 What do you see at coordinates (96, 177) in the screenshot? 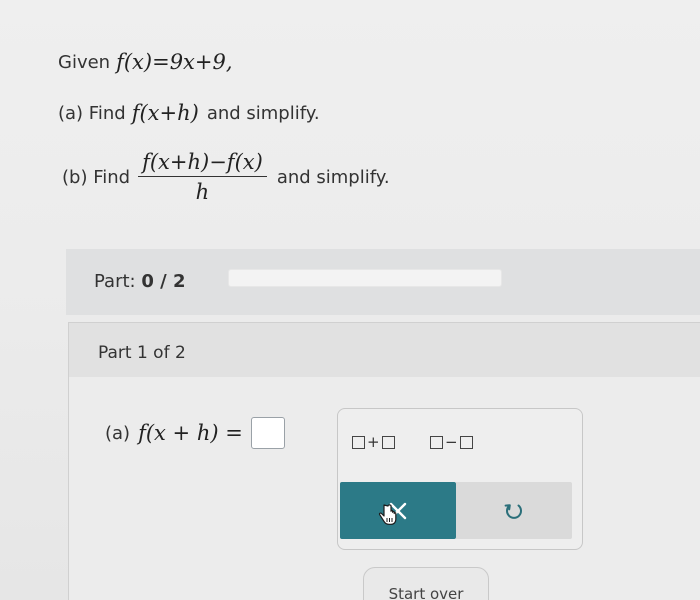
I see `part-b-label: (b) Find` at bounding box center [96, 177].